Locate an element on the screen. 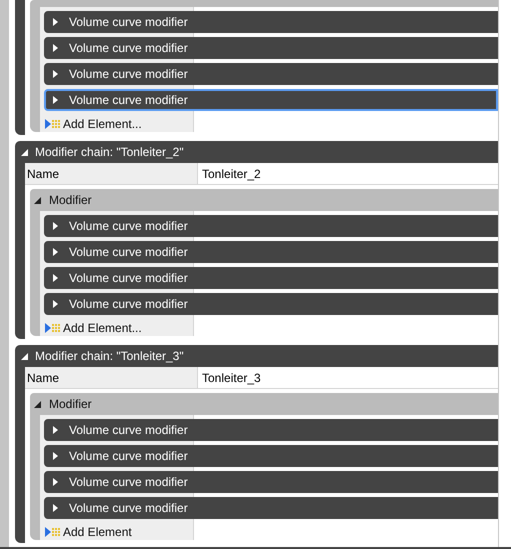 The image size is (511, 549). modifier-chain-header: Modifier chain: "Tonleiter_3" is located at coordinates (256, 356).